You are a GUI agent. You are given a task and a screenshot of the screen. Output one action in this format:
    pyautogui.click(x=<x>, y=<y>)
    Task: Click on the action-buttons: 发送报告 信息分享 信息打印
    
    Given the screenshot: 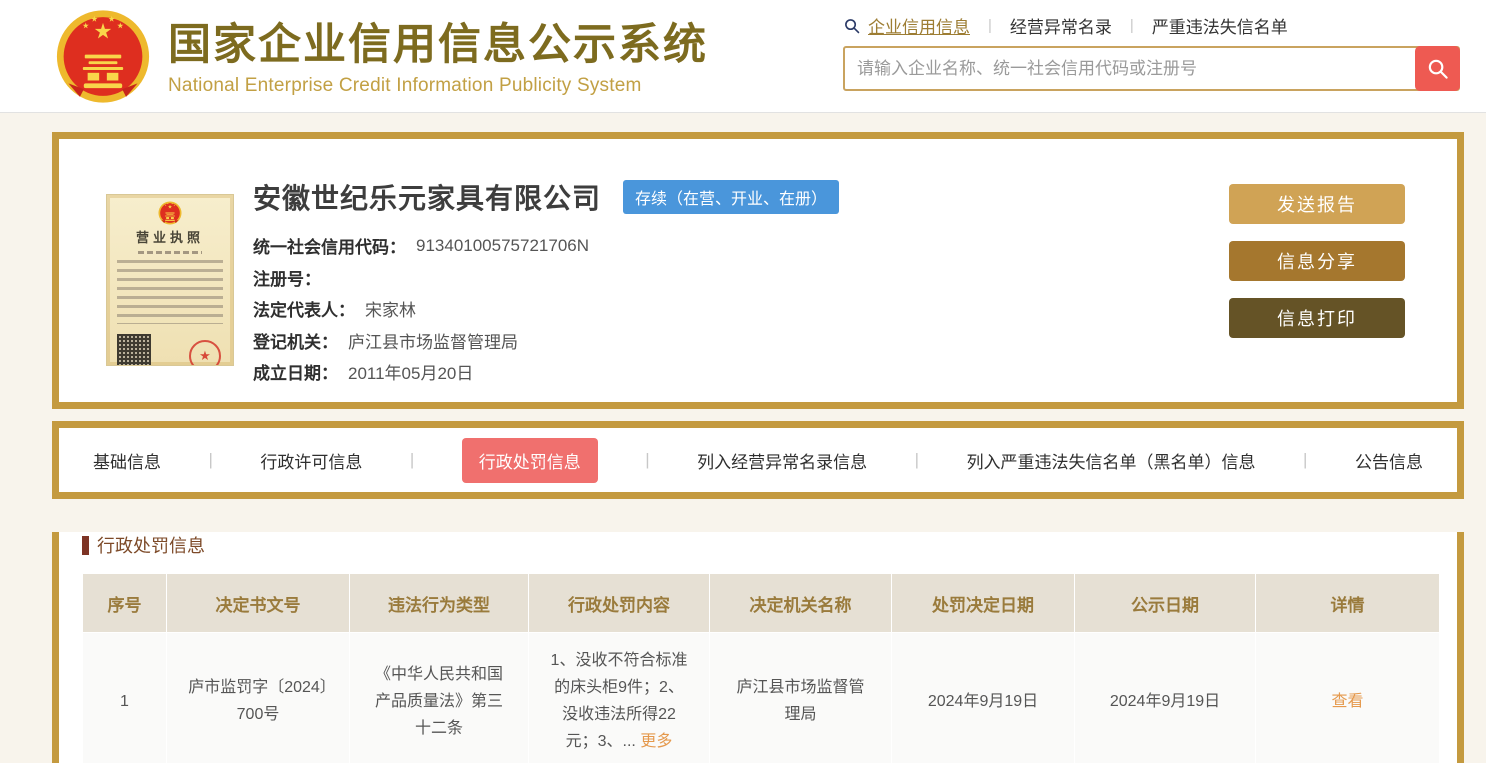 What is the action you would take?
    pyautogui.click(x=1317, y=261)
    